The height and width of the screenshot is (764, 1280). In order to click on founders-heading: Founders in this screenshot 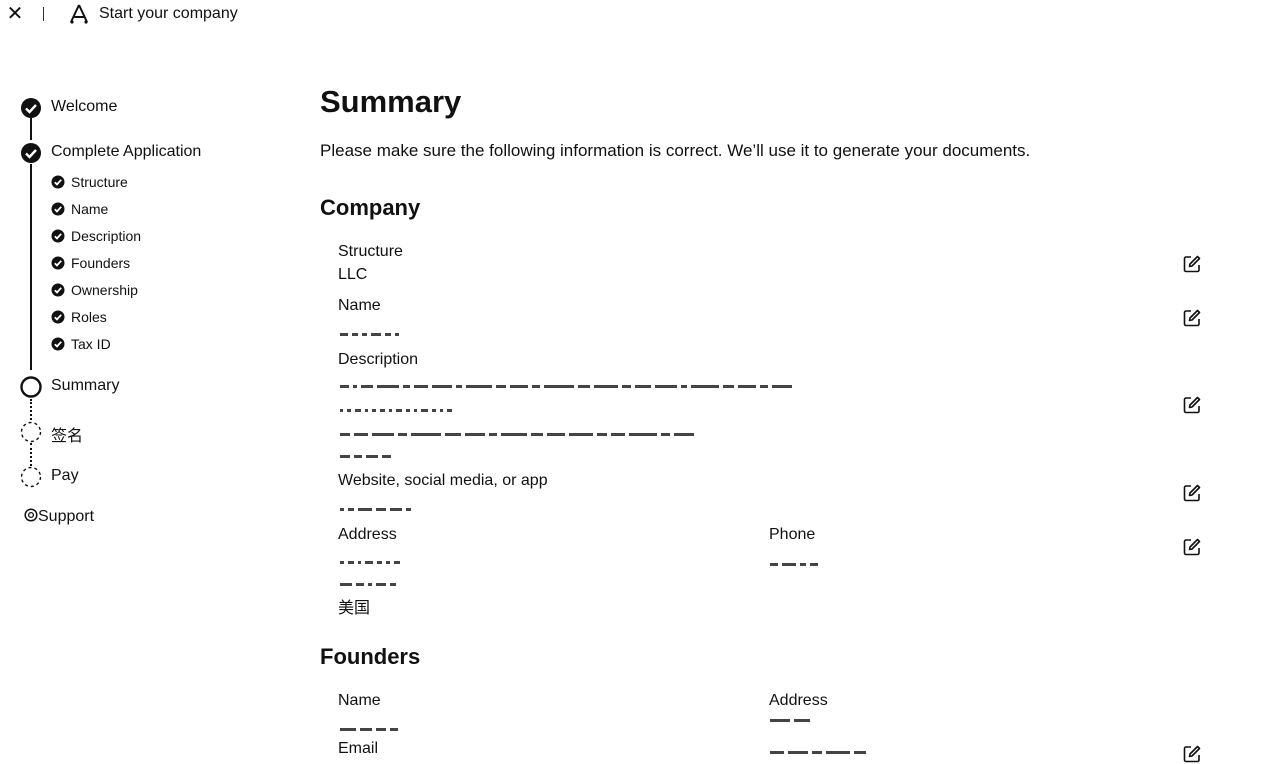, I will do `click(370, 656)`.